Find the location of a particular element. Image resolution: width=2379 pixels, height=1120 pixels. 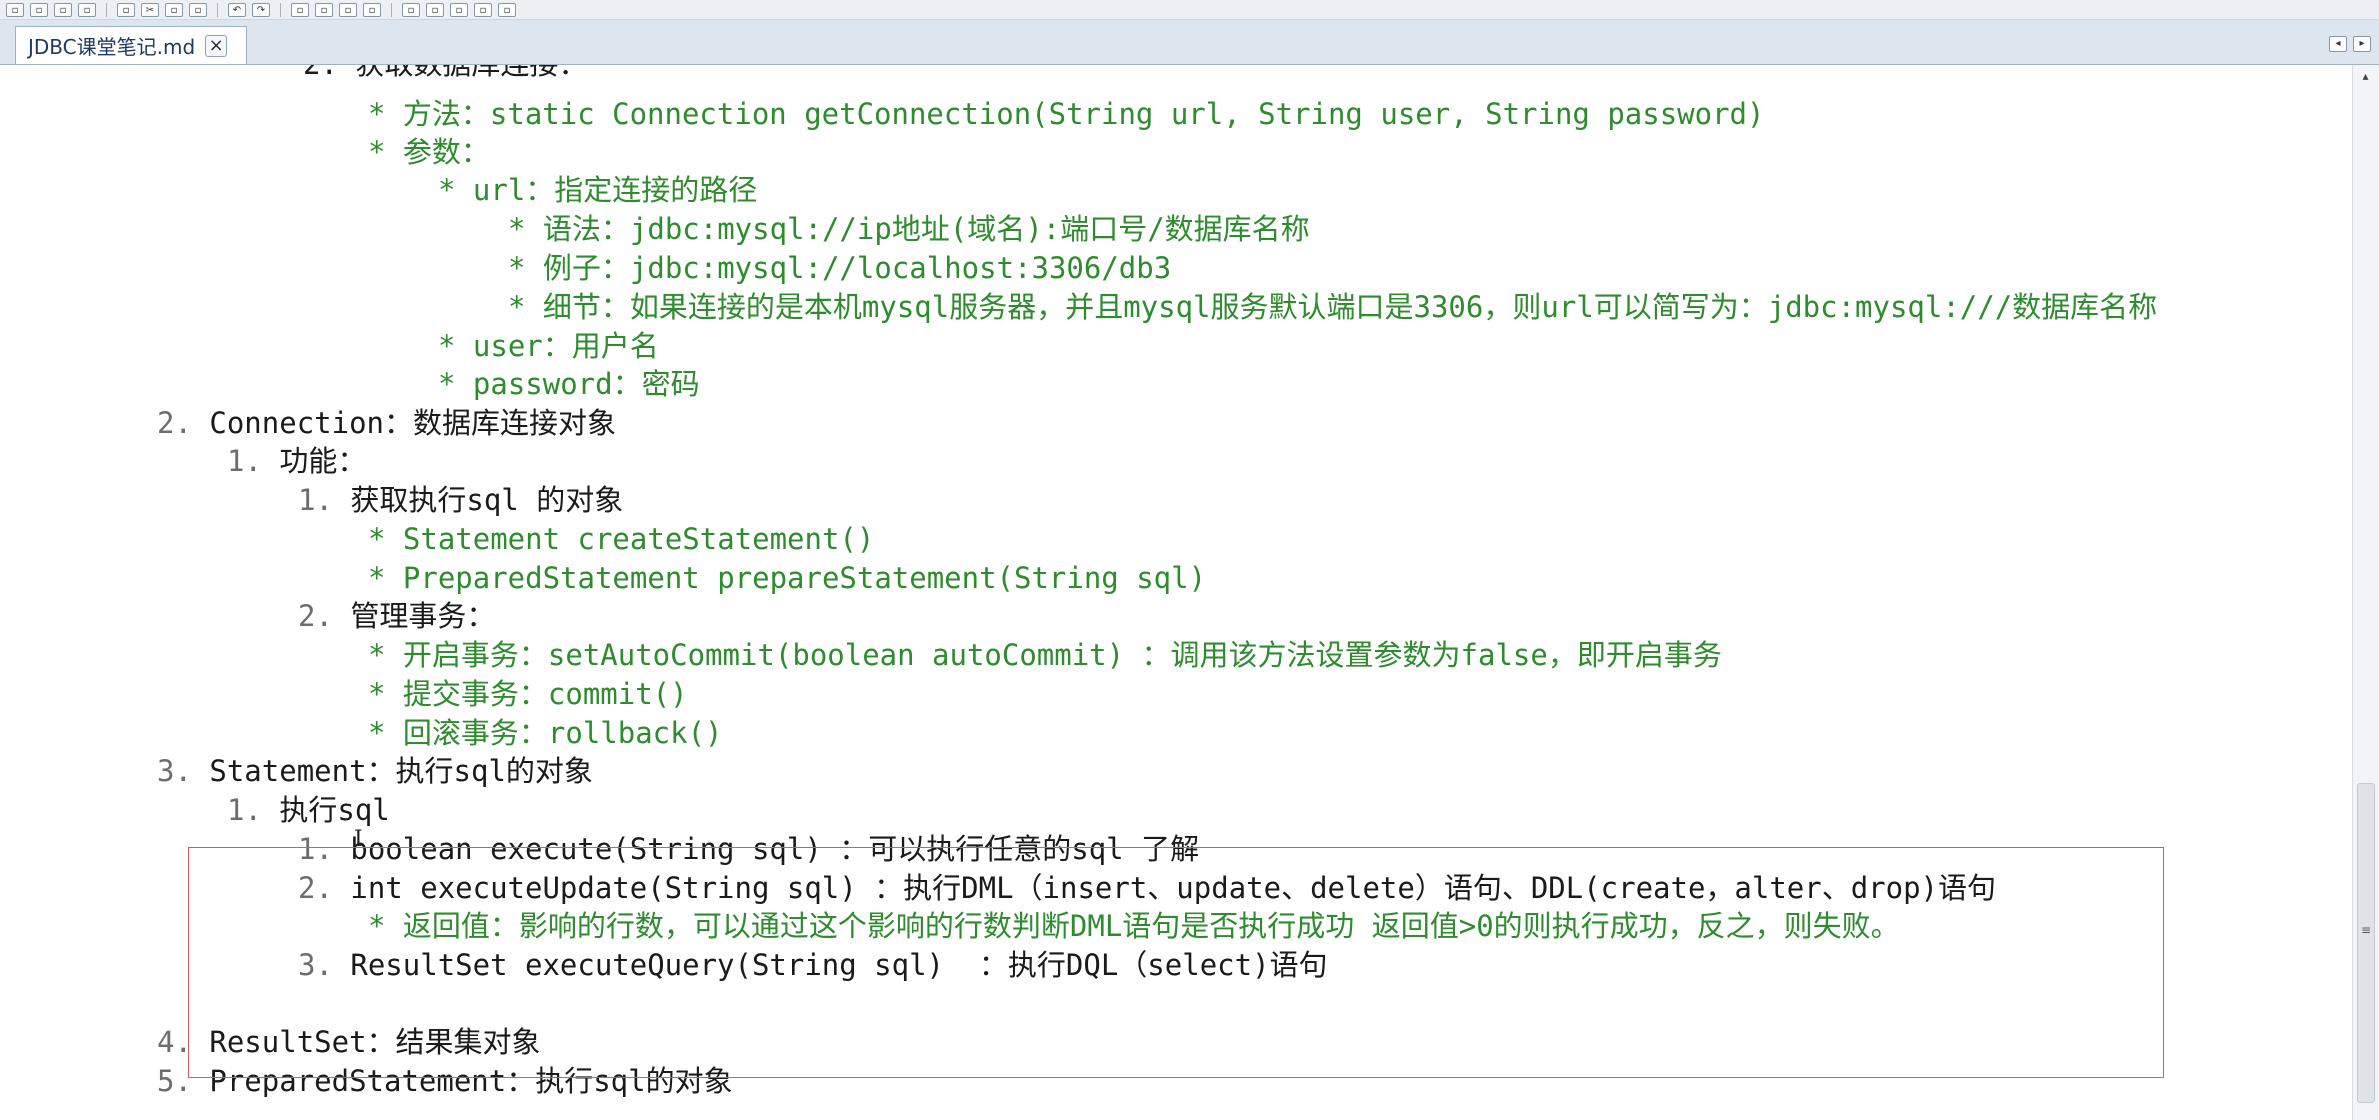

redo-icon: ↷ is located at coordinates (261, 9).